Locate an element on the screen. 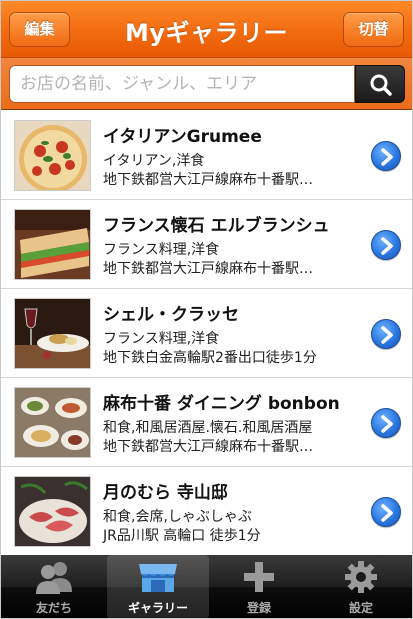 The width and height of the screenshot is (413, 619). tab-friends: 友だち is located at coordinates (54, 586).